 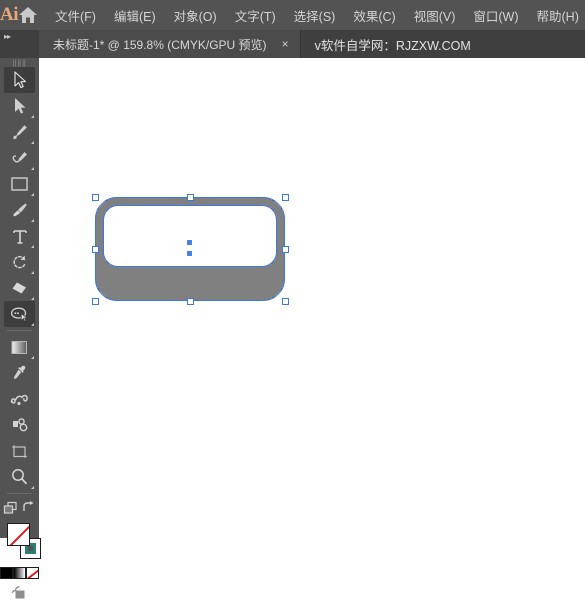 I want to click on home-button, so click(x=28, y=15).